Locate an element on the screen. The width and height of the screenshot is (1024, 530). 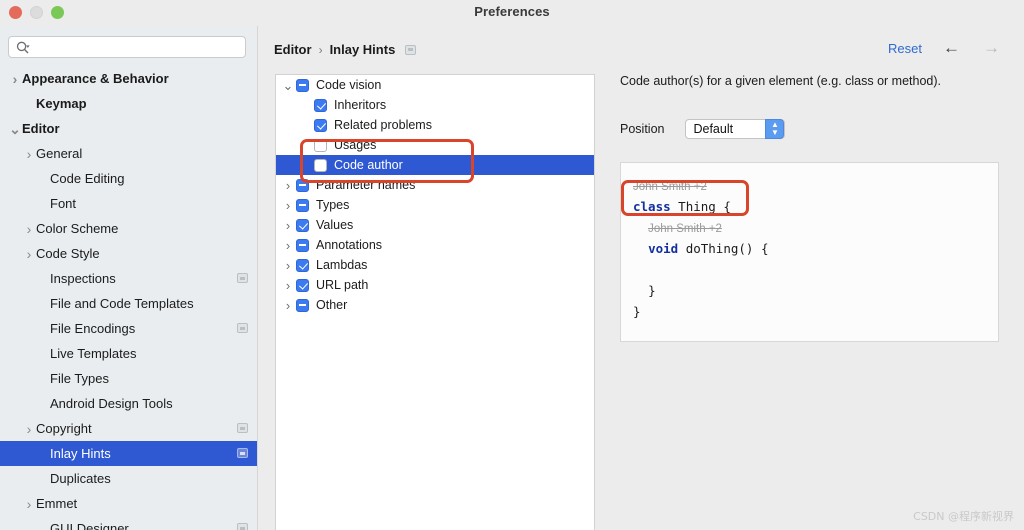
hint-row-parameter-names: › Parameter names is located at coordinates (435, 185).